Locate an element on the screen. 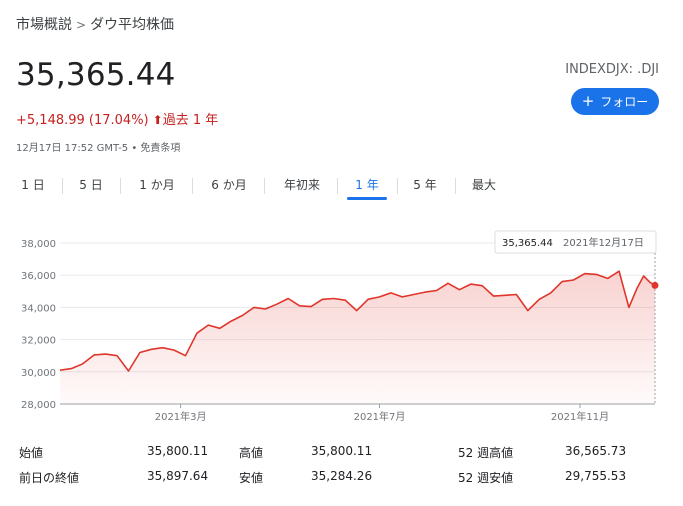 This screenshot has width=683, height=506. price-change: +5,148.99 (17.04%) ⬆過去 1 年 is located at coordinates (117, 118).